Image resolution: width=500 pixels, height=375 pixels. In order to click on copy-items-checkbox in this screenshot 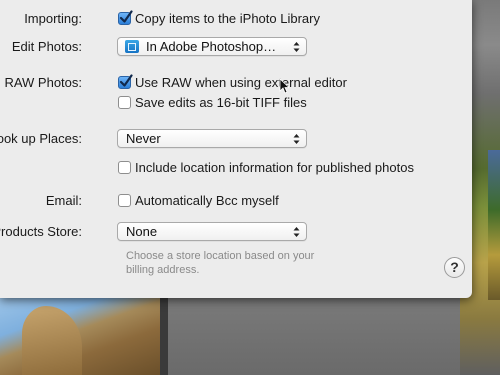, I will do `click(125, 17)`.